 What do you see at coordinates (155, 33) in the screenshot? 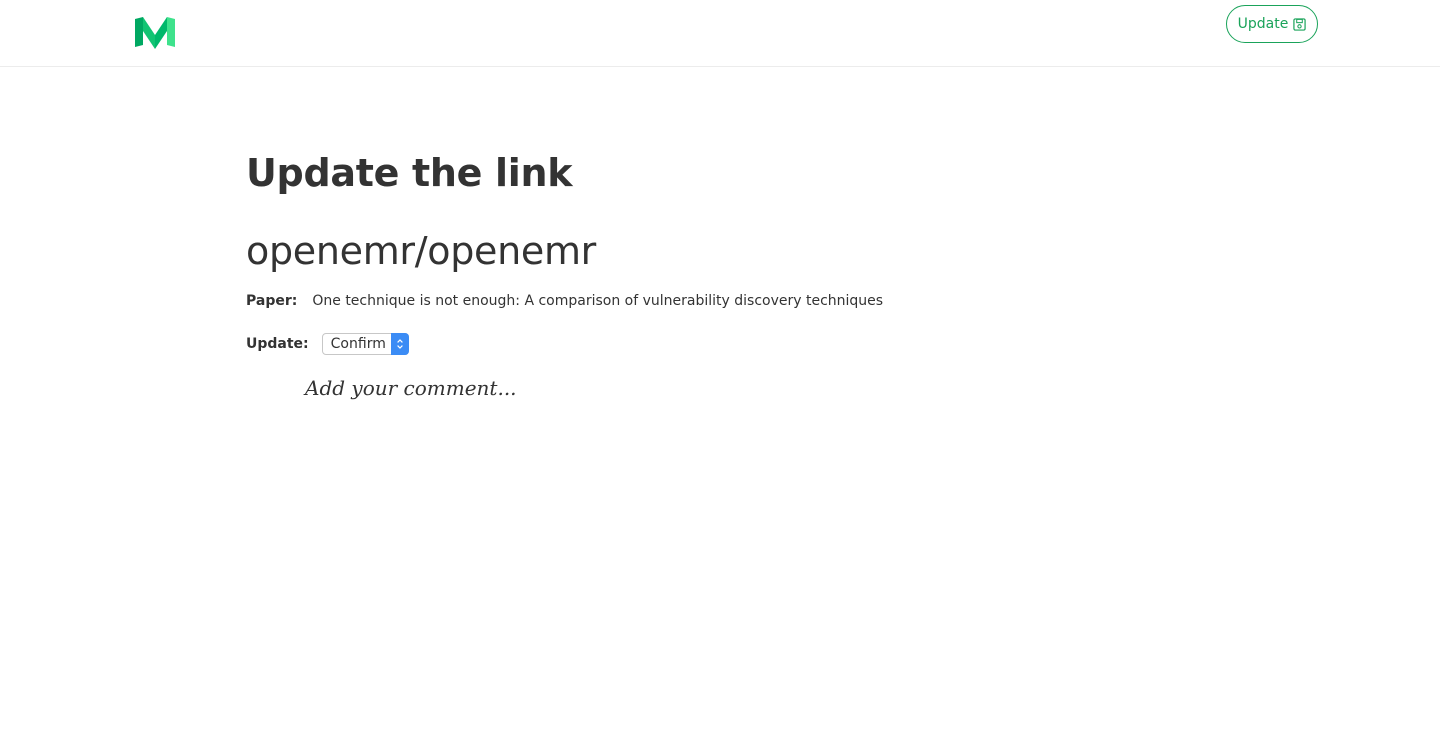
I see `medium-logo-icon` at bounding box center [155, 33].